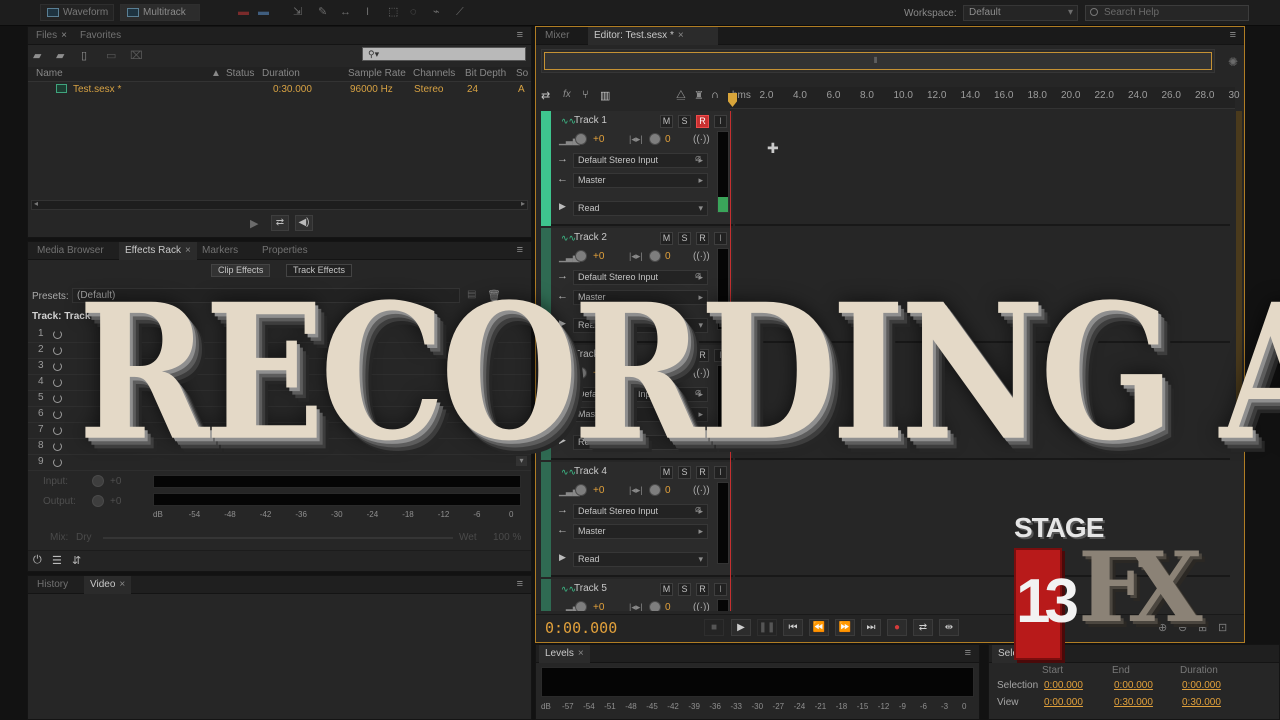  What do you see at coordinates (564, 654) in the screenshot?
I see `tab-levels: Levels ×` at bounding box center [564, 654].